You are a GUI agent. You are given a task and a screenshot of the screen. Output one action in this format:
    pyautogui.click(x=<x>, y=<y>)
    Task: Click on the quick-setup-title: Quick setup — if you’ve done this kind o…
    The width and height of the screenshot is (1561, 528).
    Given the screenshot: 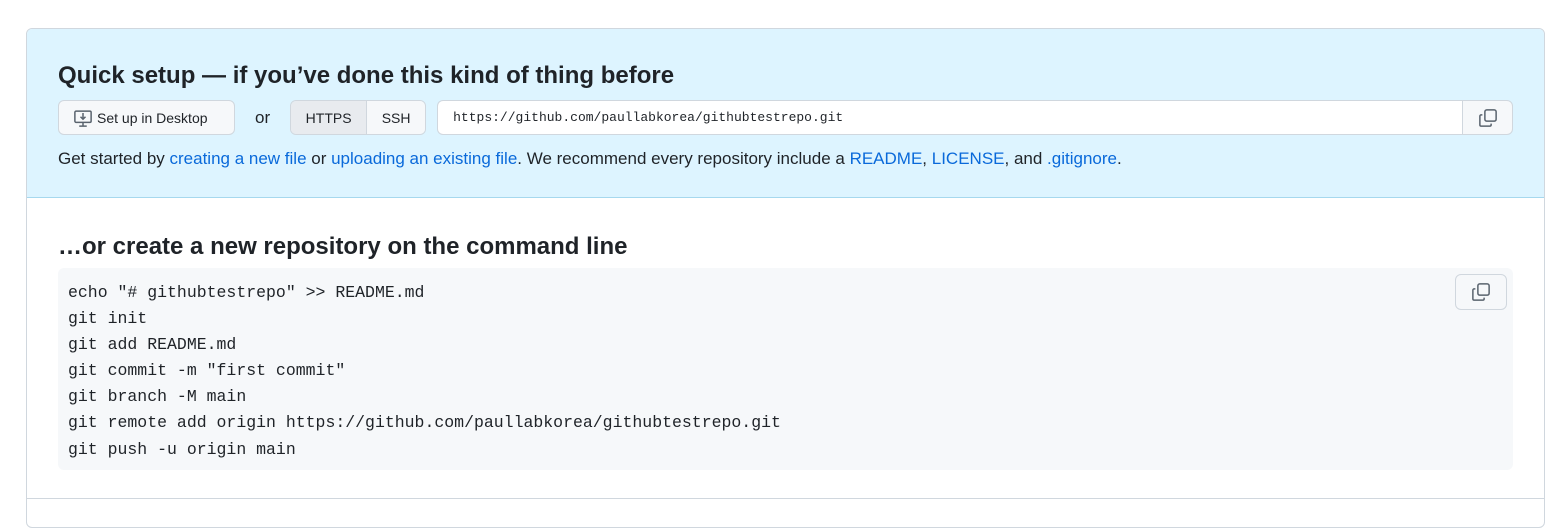 What is the action you would take?
    pyautogui.click(x=366, y=75)
    